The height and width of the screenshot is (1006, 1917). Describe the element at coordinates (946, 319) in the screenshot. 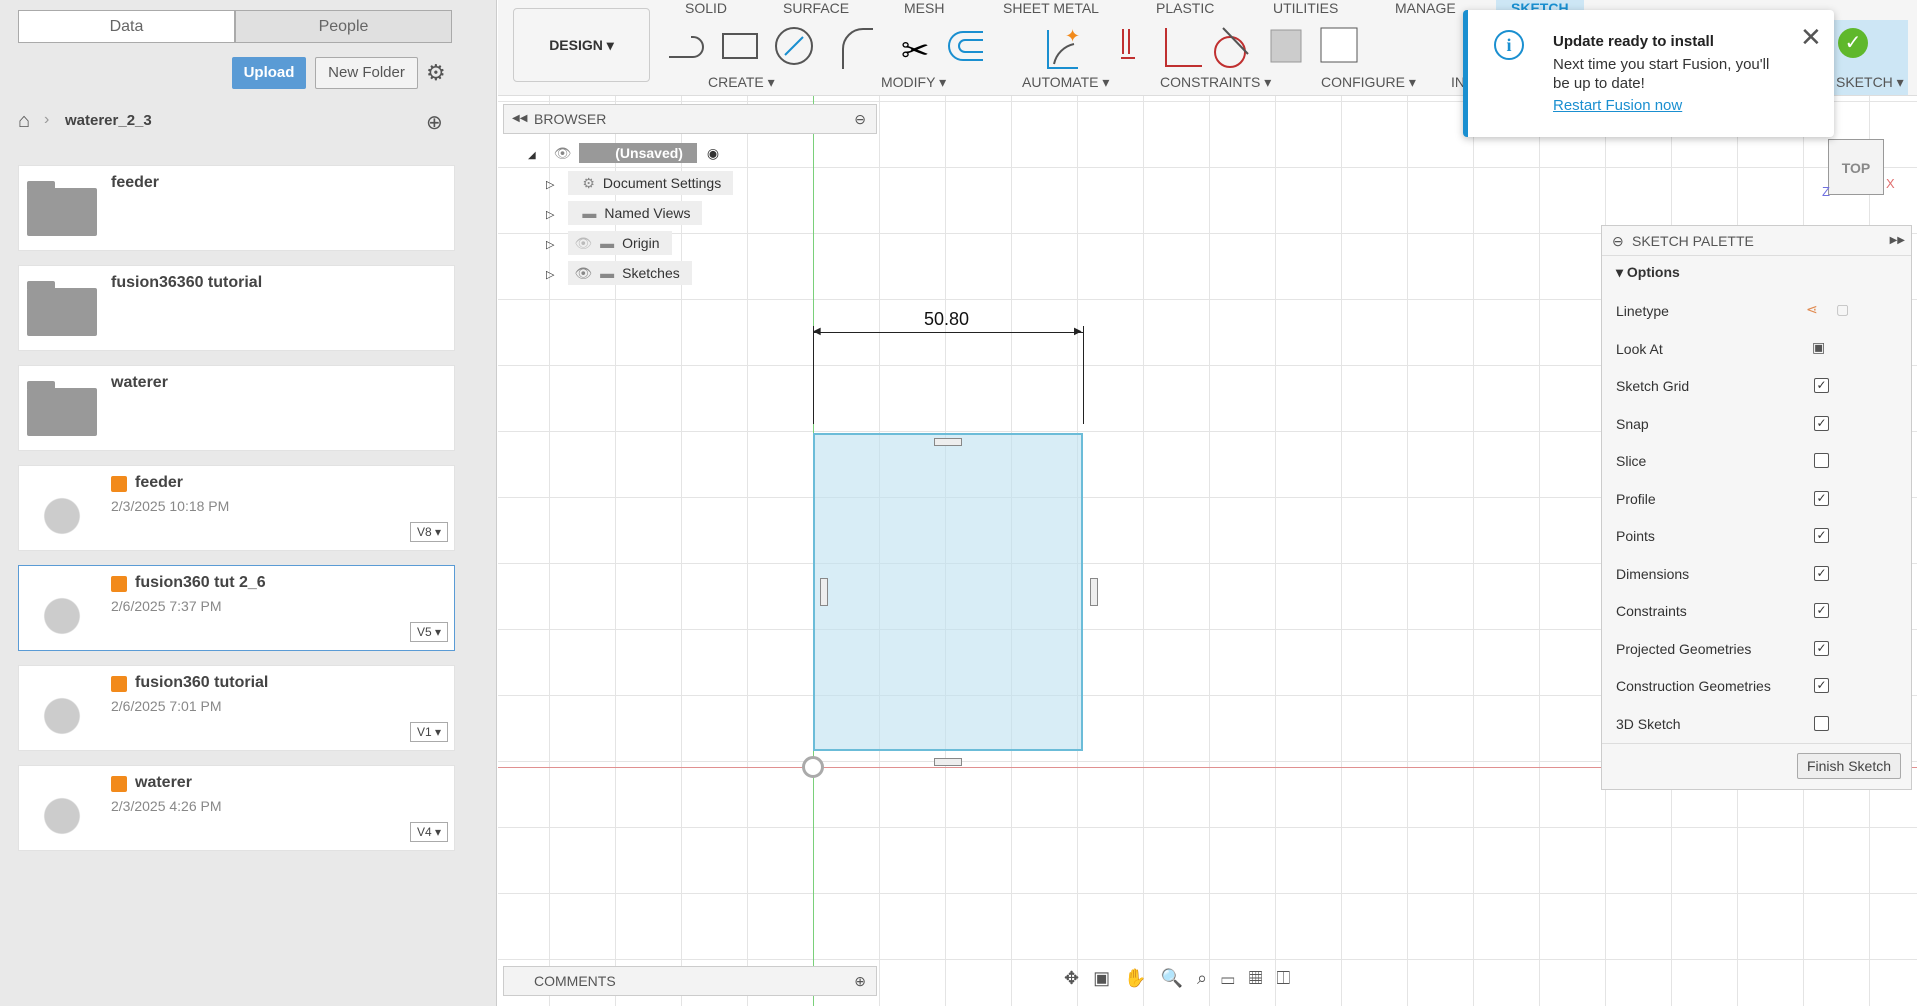

I see `dimension-value: 50.80` at that location.